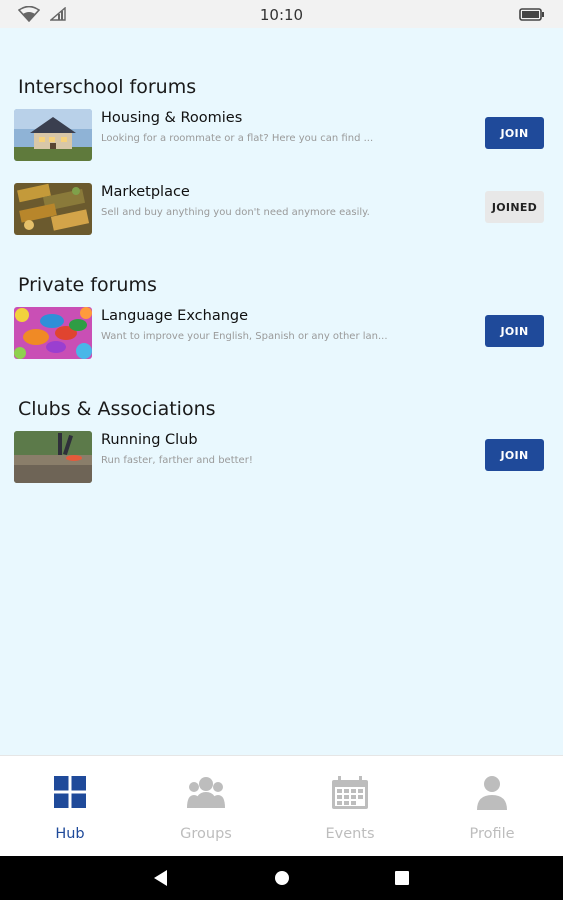 This screenshot has height=900, width=563. Describe the element at coordinates (350, 792) in the screenshot. I see `calendar-icon` at that location.